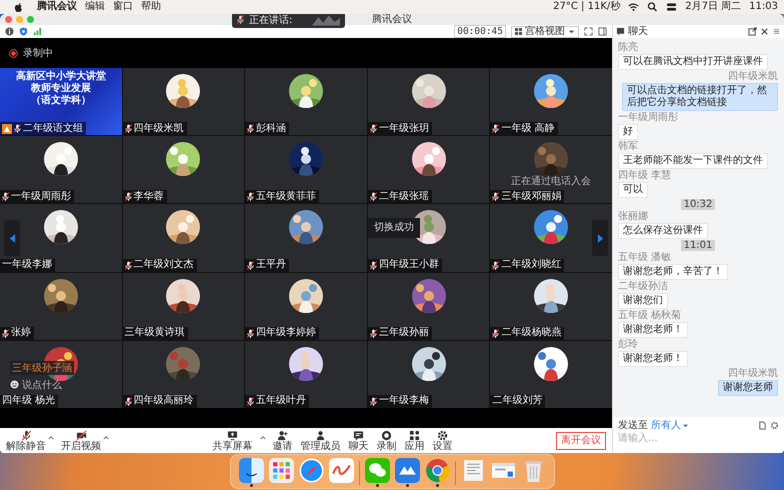 The image size is (784, 490). I want to click on browser-icon, so click(437, 470).